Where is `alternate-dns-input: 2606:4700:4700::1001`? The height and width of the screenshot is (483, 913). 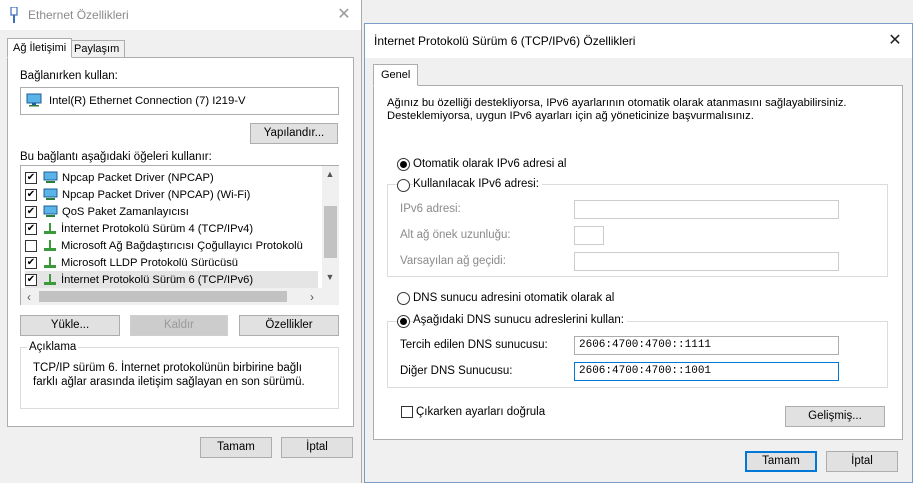
alternate-dns-input: 2606:4700:4700::1001 is located at coordinates (706, 371).